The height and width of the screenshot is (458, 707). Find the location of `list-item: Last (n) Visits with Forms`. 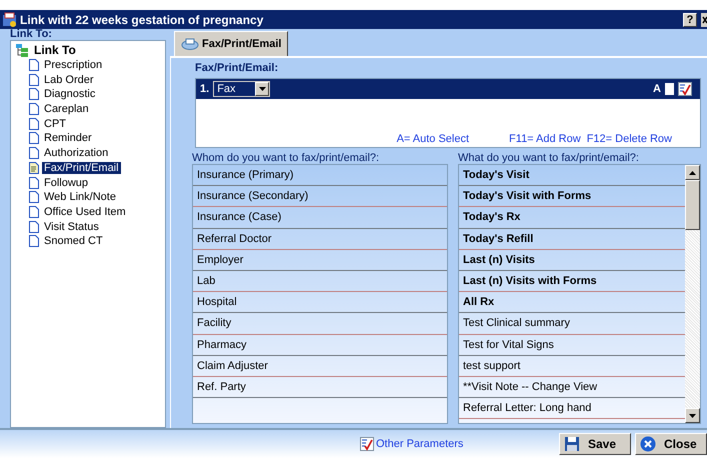

list-item: Last (n) Visits with Forms is located at coordinates (572, 281).